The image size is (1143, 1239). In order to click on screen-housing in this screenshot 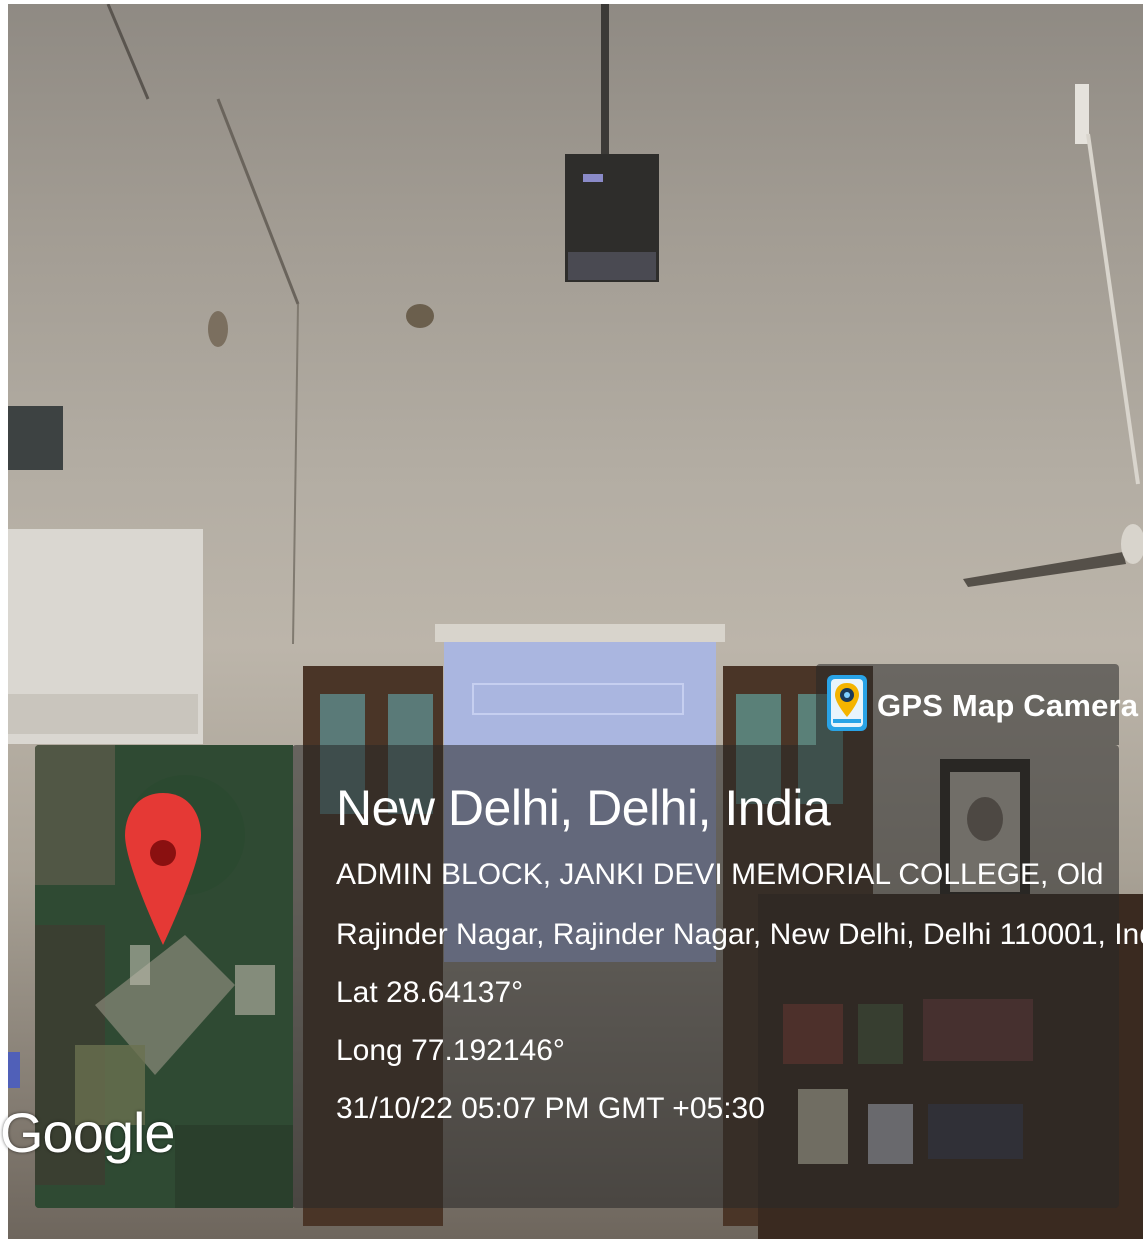, I will do `click(580, 633)`.